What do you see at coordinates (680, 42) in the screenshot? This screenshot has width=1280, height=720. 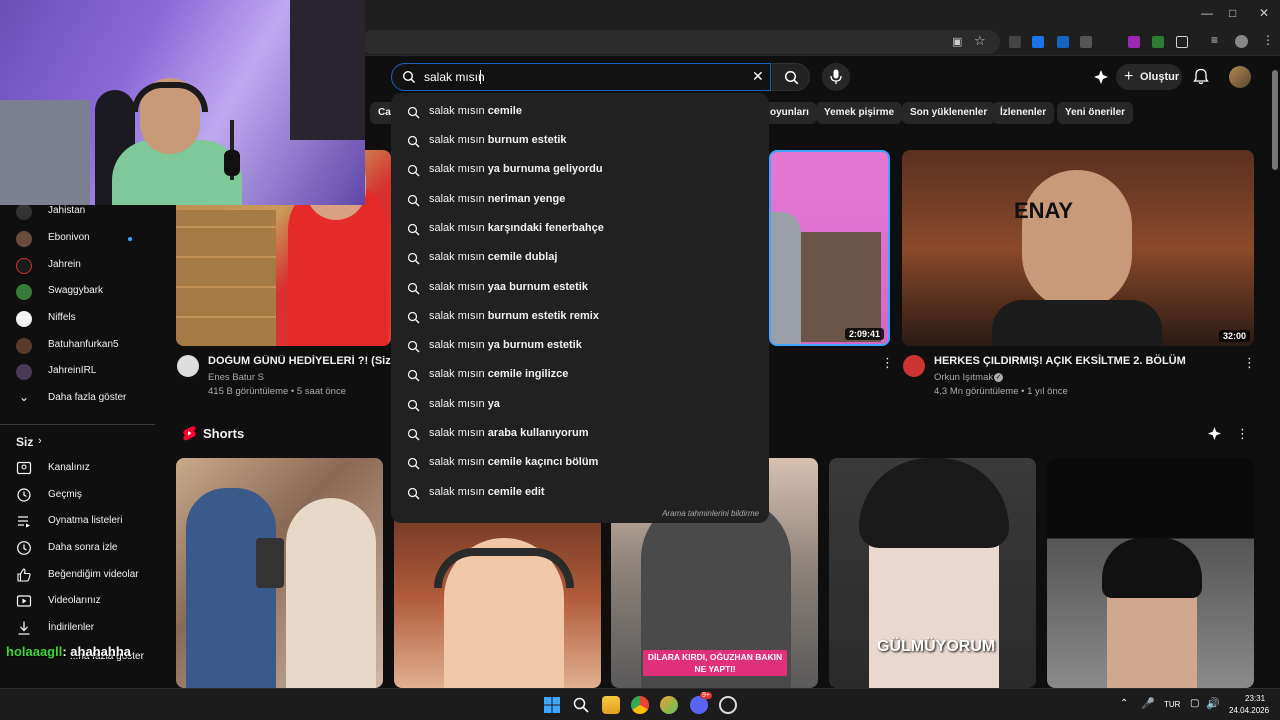 I see `address-bar` at bounding box center [680, 42].